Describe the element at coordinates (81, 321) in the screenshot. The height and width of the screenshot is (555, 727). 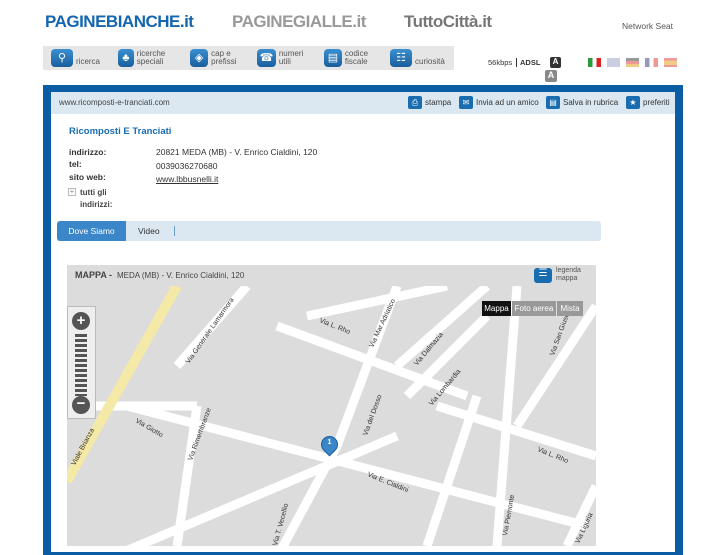
I see `zoom-in-button: +` at that location.